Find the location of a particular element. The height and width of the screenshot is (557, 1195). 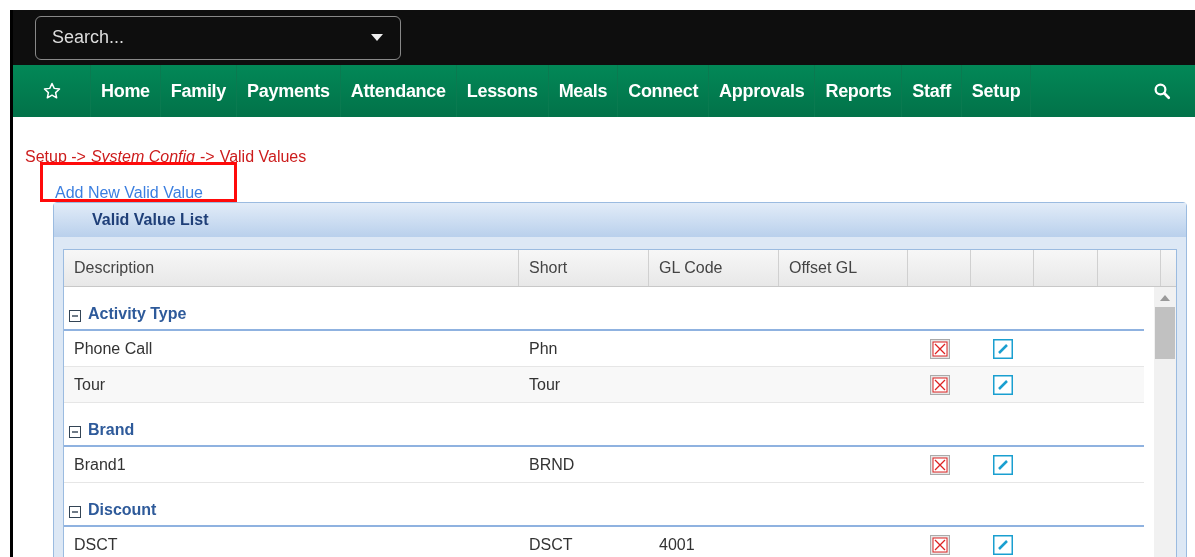

nav-item: Lessons is located at coordinates (502, 91).